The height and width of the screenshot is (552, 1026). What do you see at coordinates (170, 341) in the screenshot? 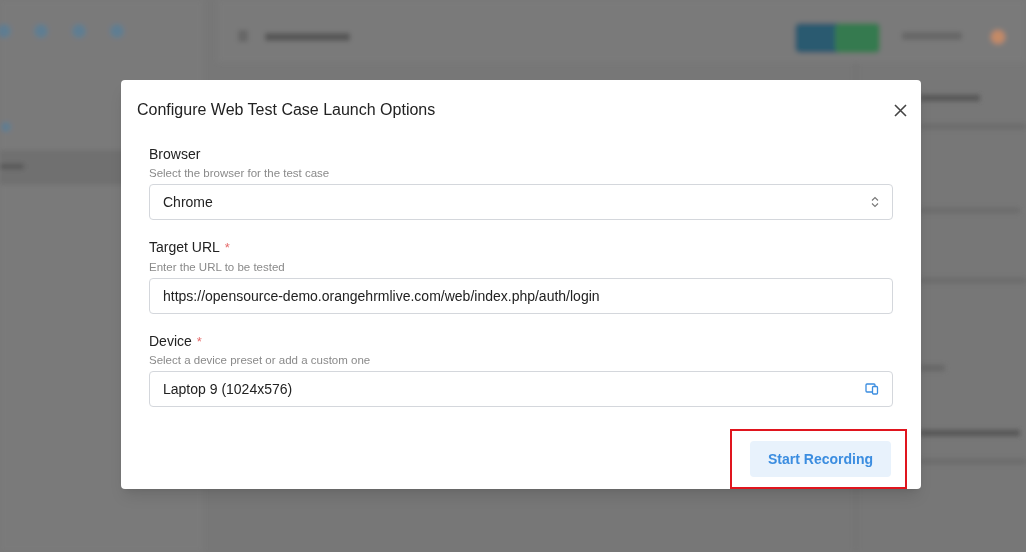
I see `field-label: Device` at bounding box center [170, 341].